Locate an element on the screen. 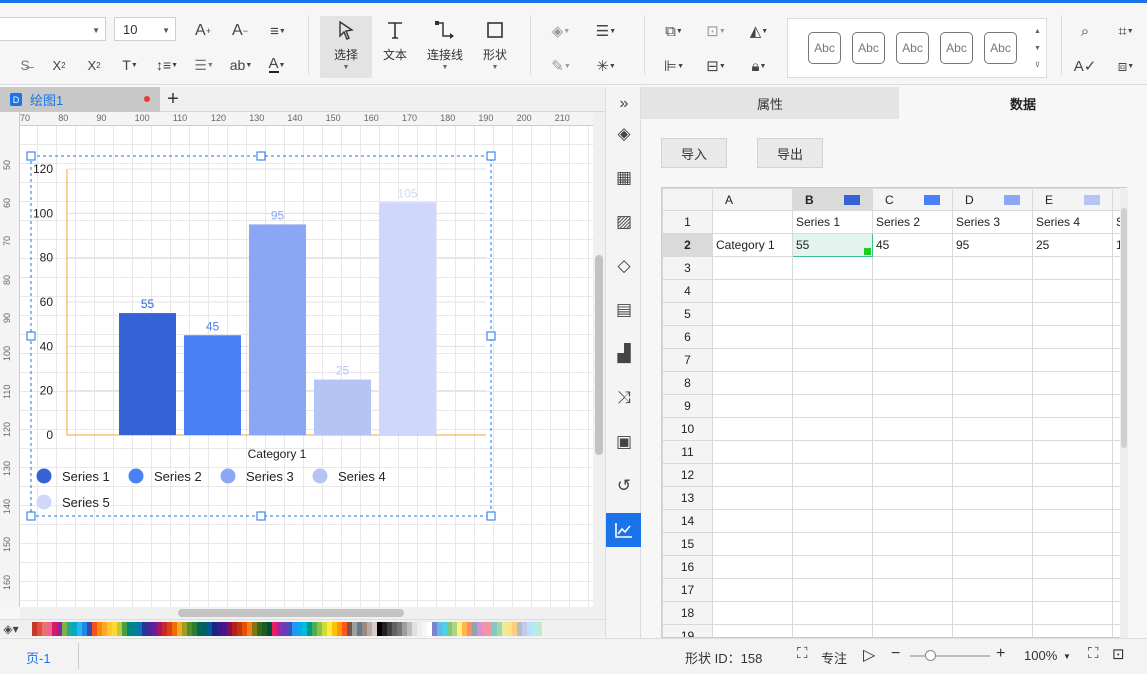  grid-scroll-thumb is located at coordinates (1124, 328).